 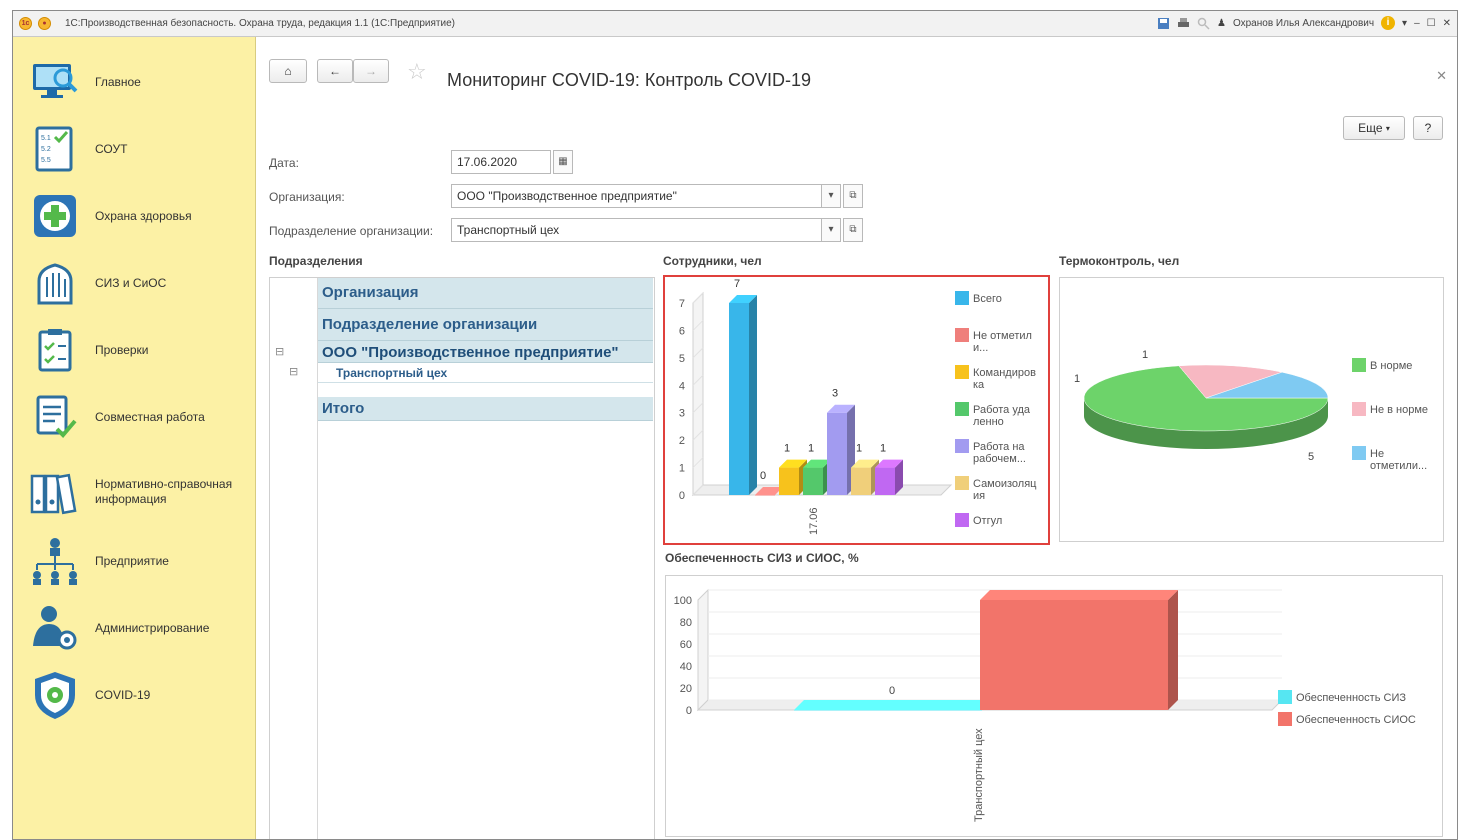 I want to click on legend-label: Обеспеченность СИЗ, so click(x=1351, y=698).